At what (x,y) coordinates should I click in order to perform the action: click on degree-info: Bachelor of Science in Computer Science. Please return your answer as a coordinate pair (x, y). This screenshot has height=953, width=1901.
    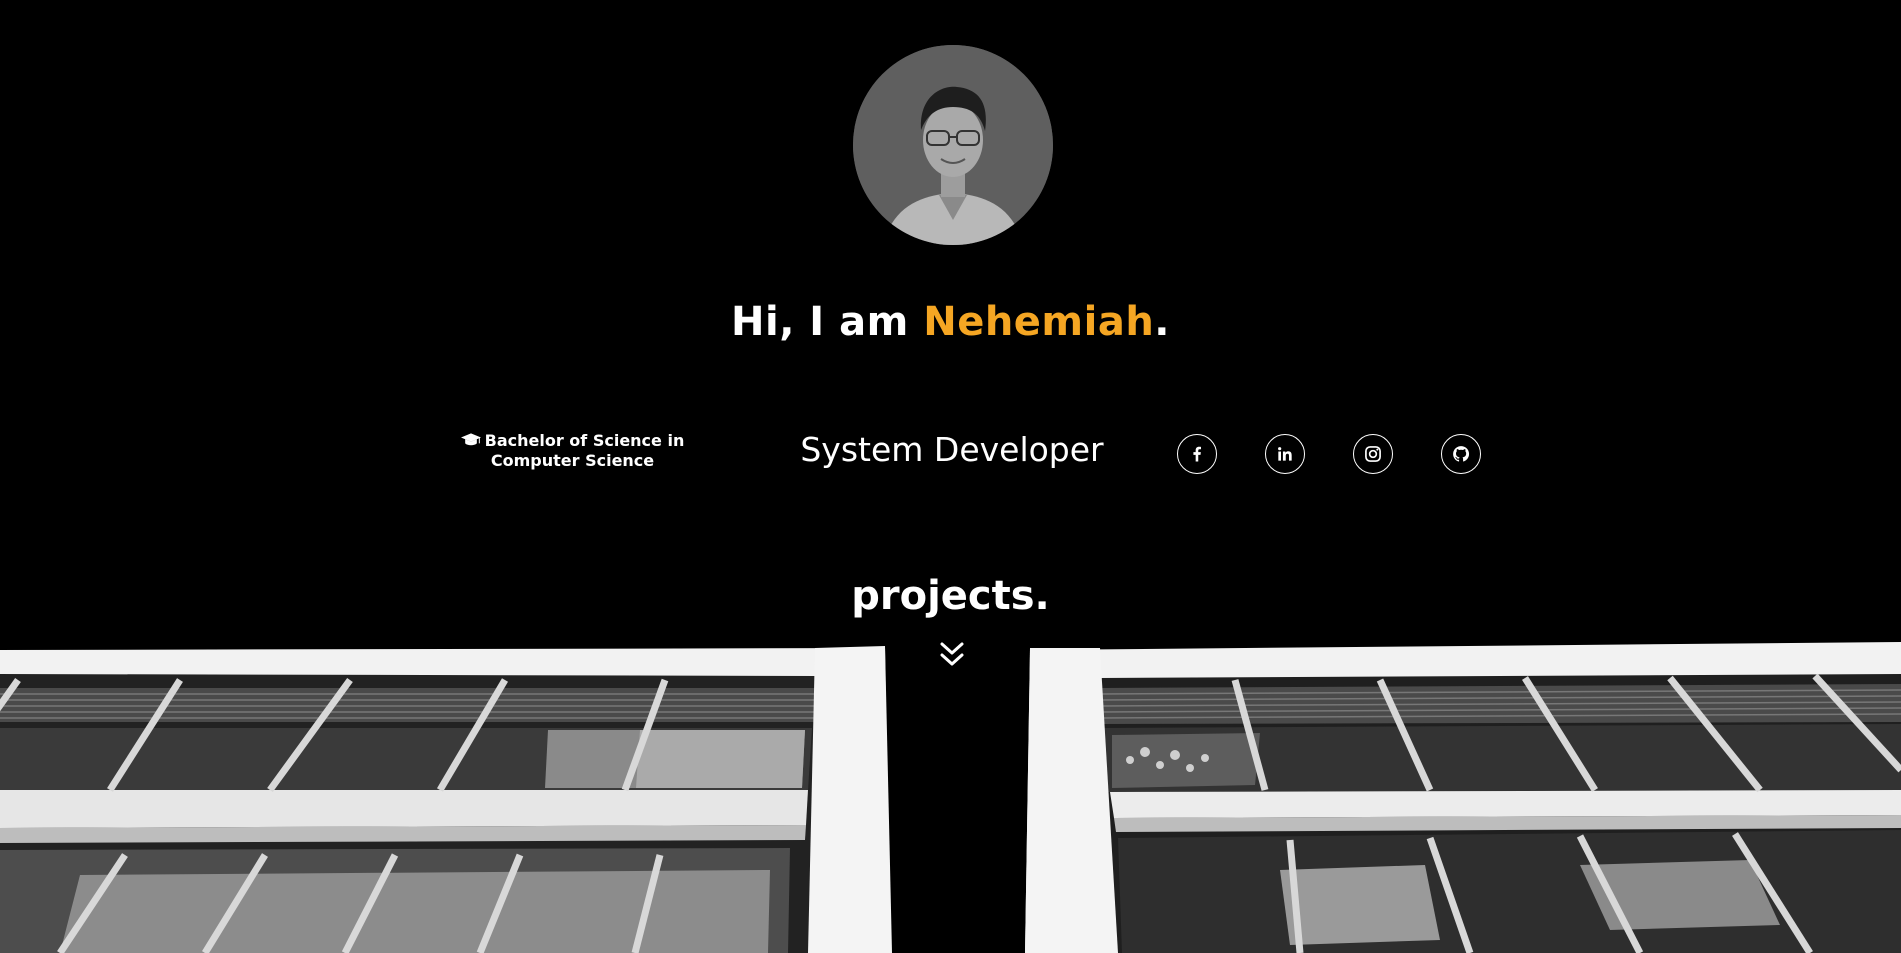
    Looking at the image, I should click on (572, 451).